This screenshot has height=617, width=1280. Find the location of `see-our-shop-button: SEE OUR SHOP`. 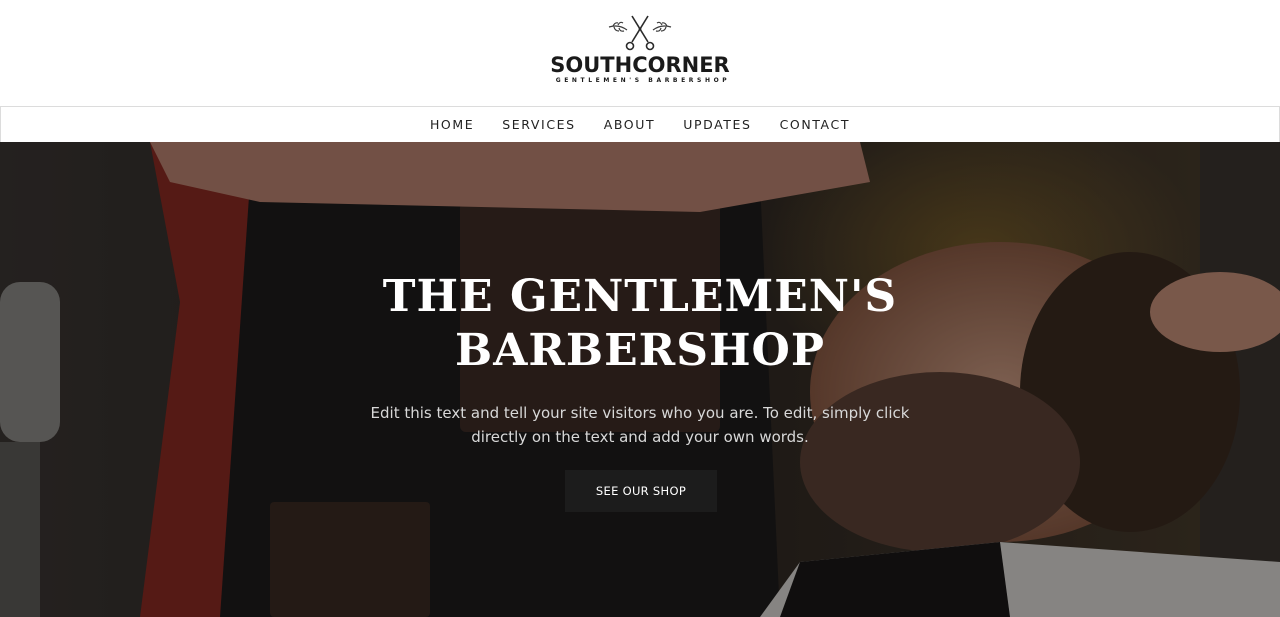

see-our-shop-button: SEE OUR SHOP is located at coordinates (641, 491).